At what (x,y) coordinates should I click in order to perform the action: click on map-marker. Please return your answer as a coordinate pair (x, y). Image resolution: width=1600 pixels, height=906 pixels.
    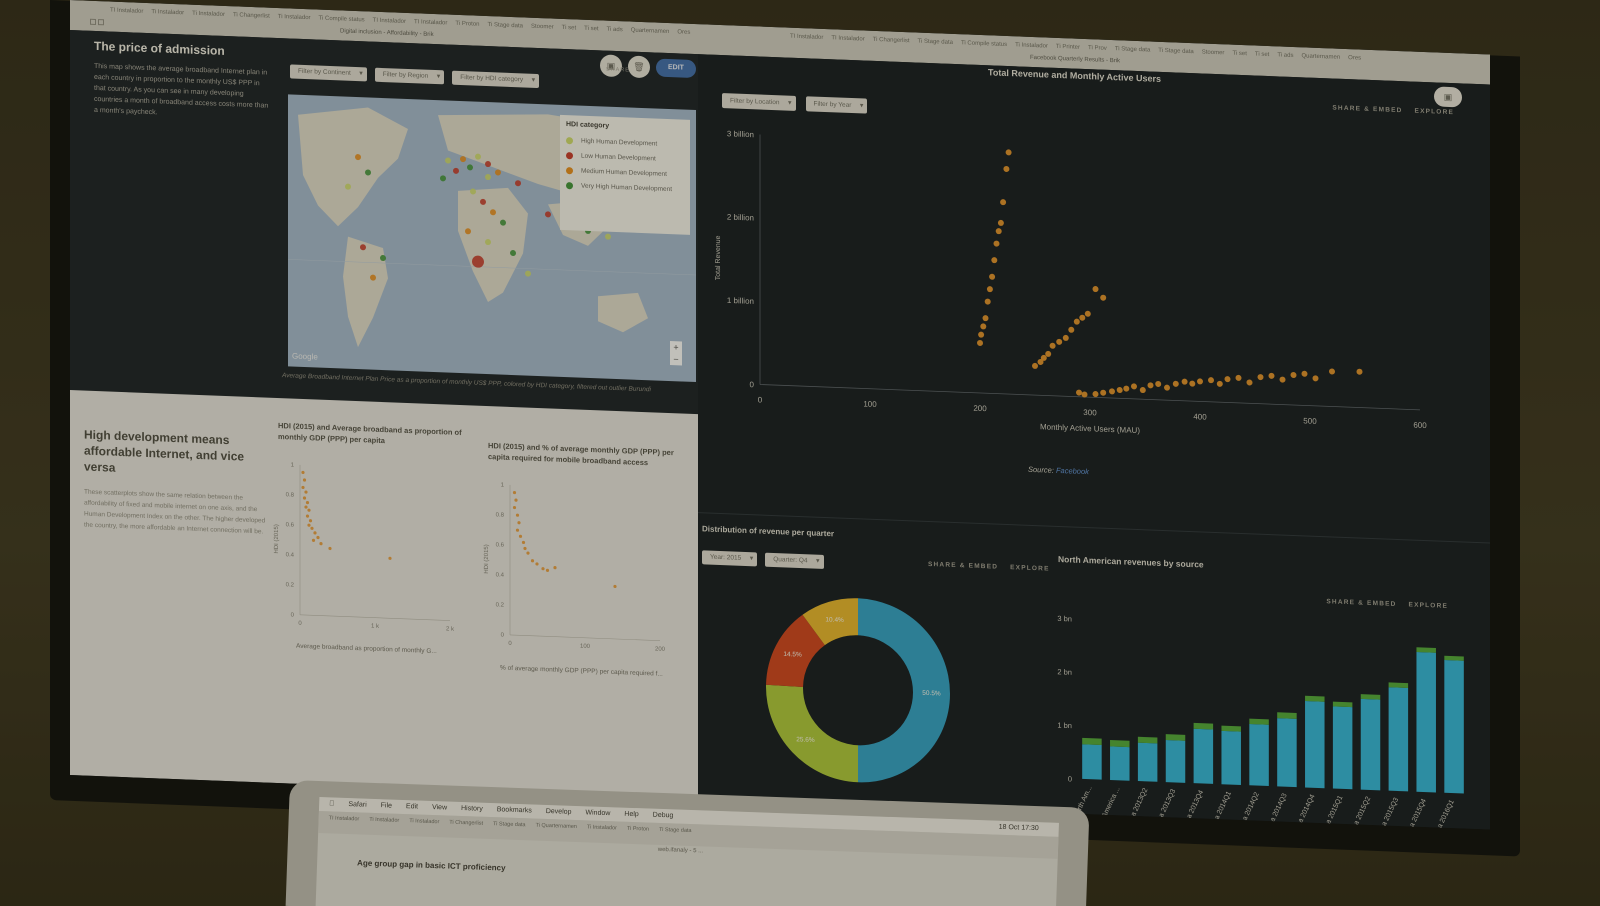
    Looking at the image, I should click on (463, 159).